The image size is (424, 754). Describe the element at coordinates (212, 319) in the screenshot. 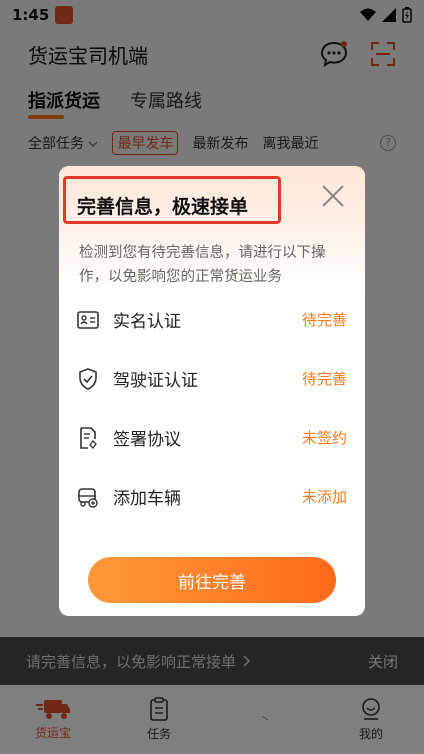

I see `todo-item-real-name: 实名认证 待完善` at that location.